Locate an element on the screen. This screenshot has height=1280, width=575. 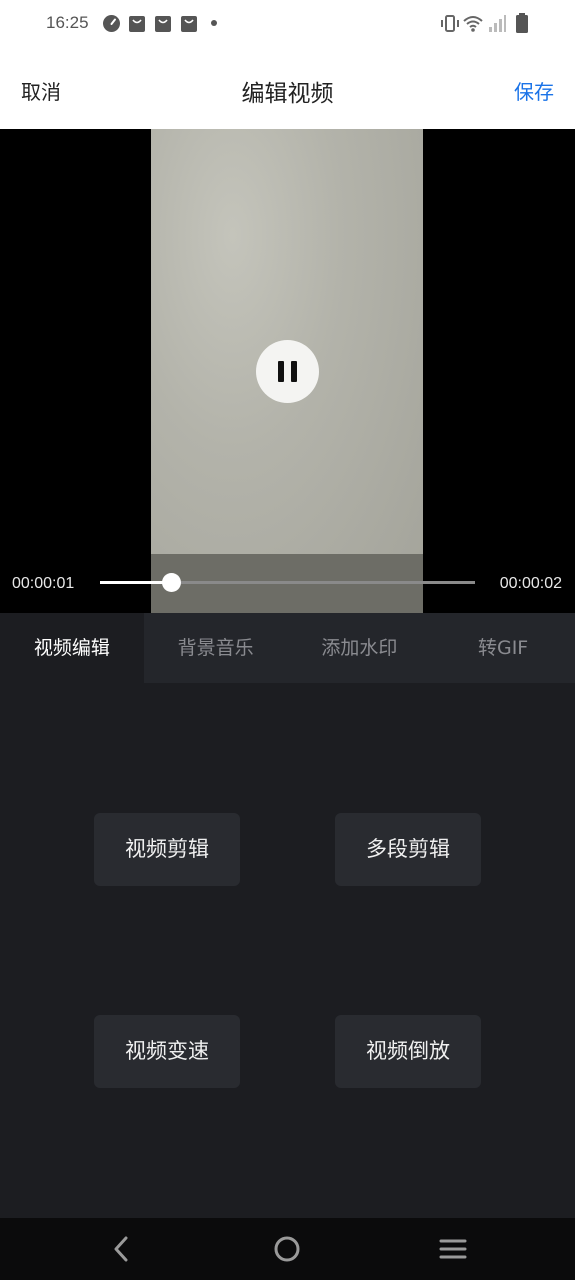
dot-icon is located at coordinates (214, 23).